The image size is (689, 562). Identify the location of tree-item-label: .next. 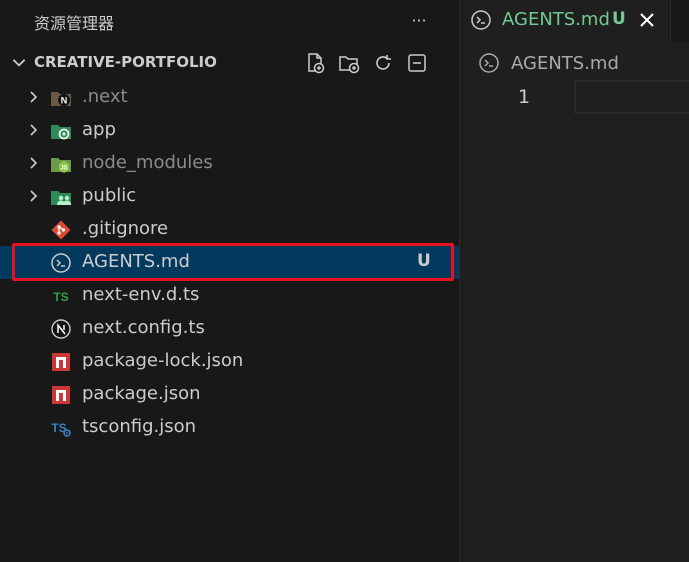
(105, 96).